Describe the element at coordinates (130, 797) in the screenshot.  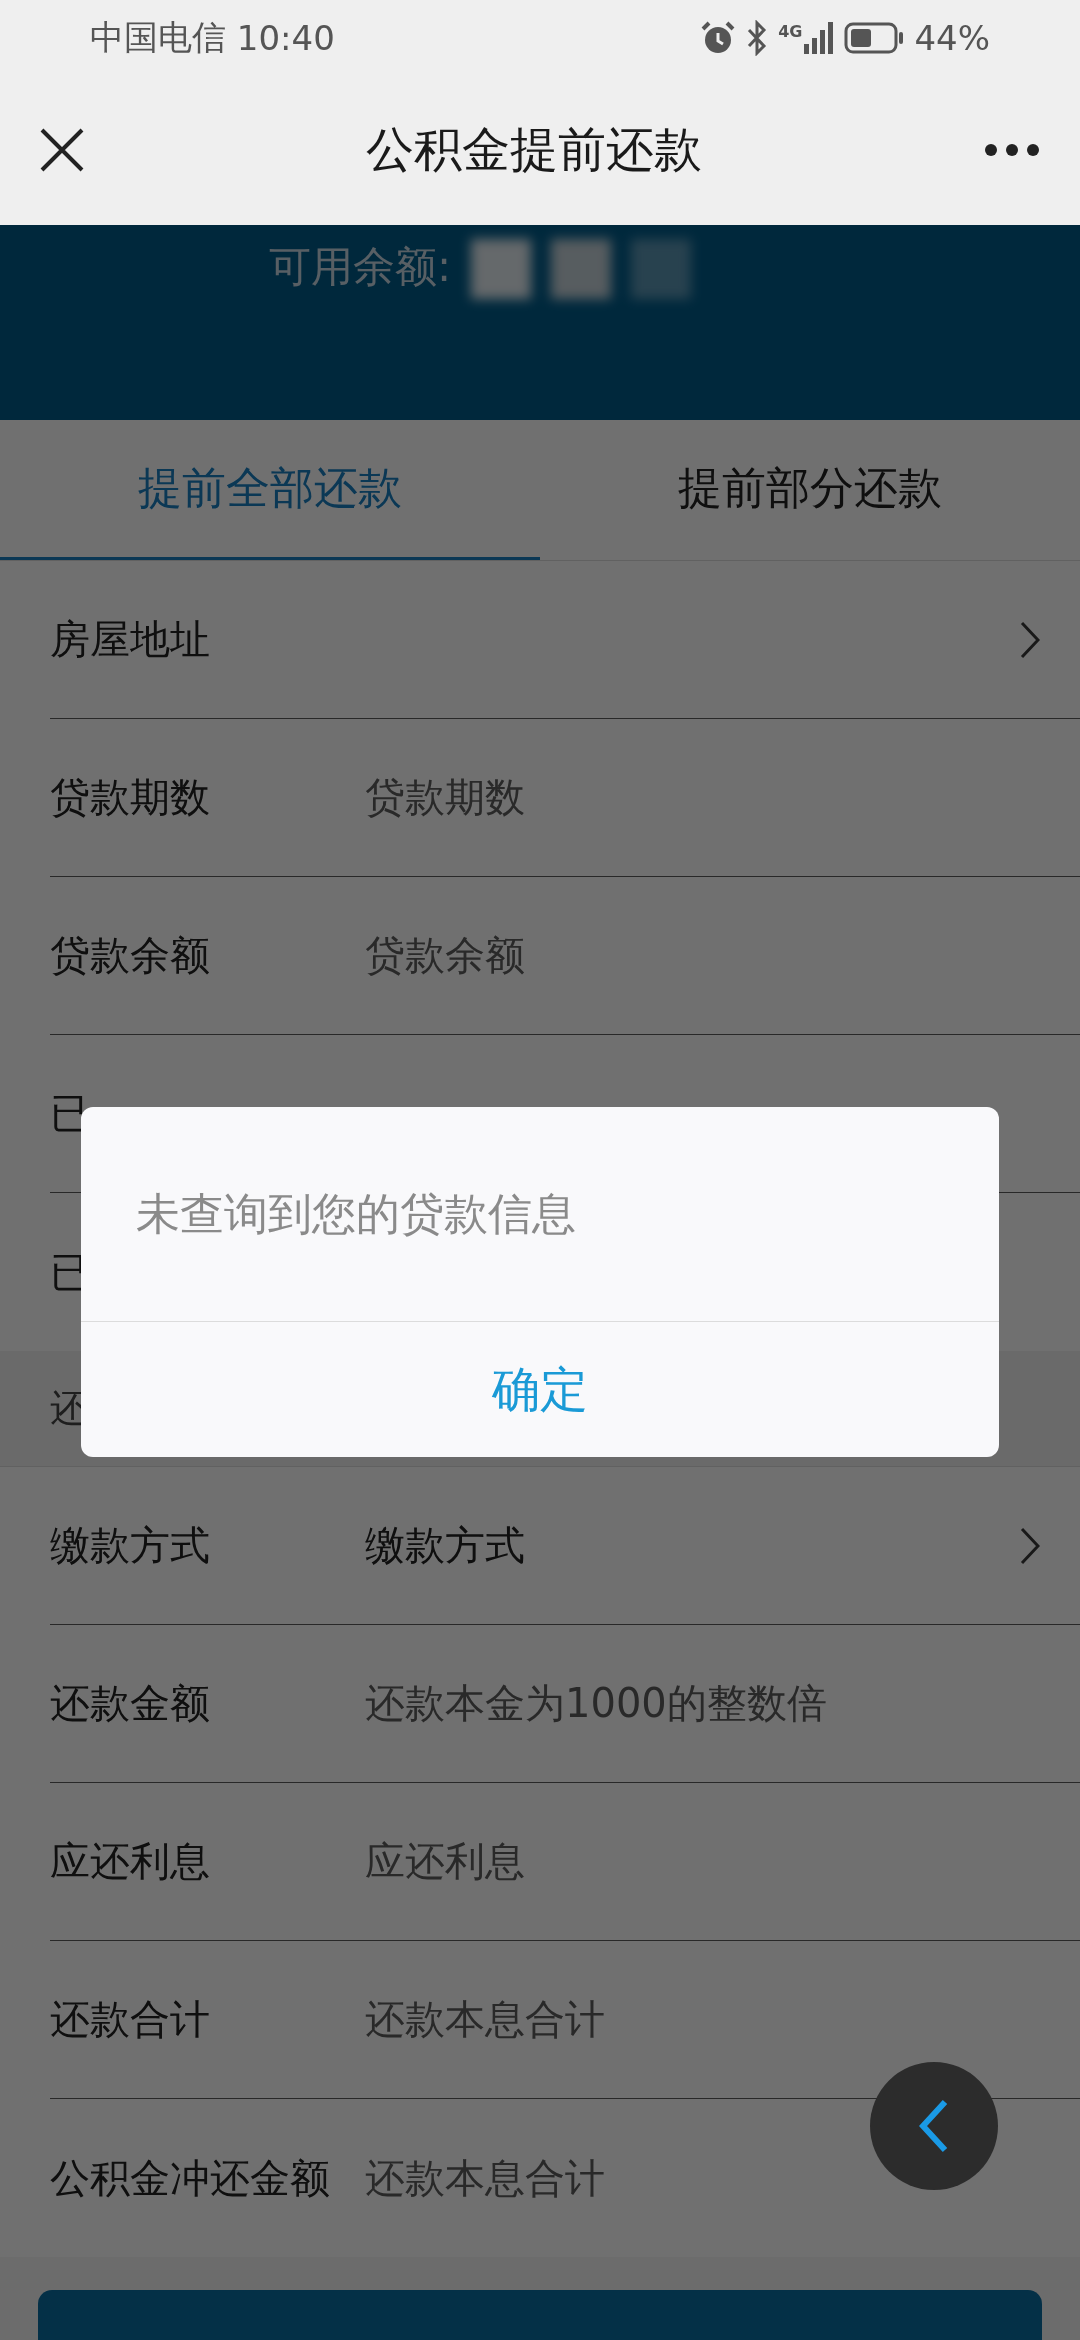
I see `field-label: 贷款期数` at that location.